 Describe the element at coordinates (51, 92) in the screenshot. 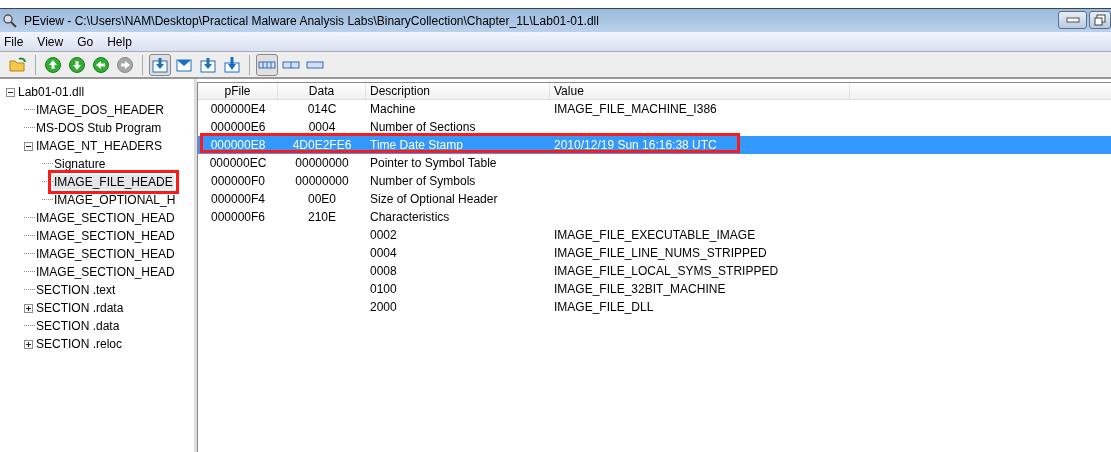

I see `tree-item: Lab01-01.dll` at that location.